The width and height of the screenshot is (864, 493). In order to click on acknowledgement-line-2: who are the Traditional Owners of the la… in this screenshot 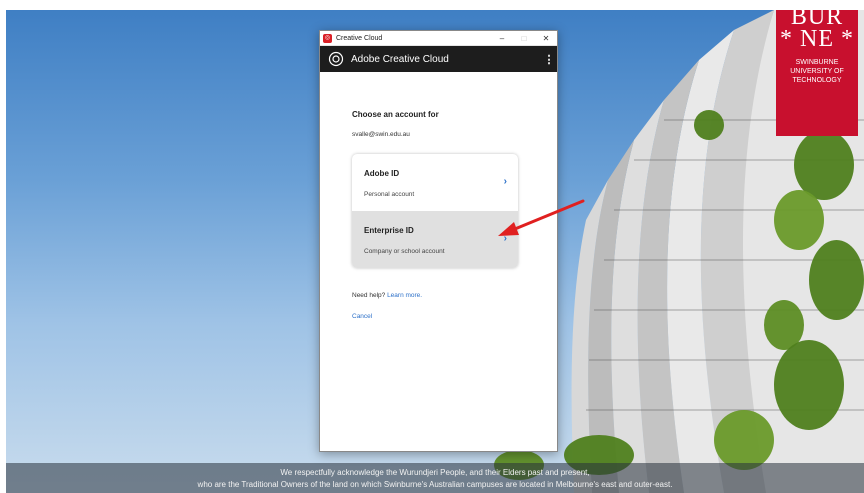, I will do `click(435, 484)`.